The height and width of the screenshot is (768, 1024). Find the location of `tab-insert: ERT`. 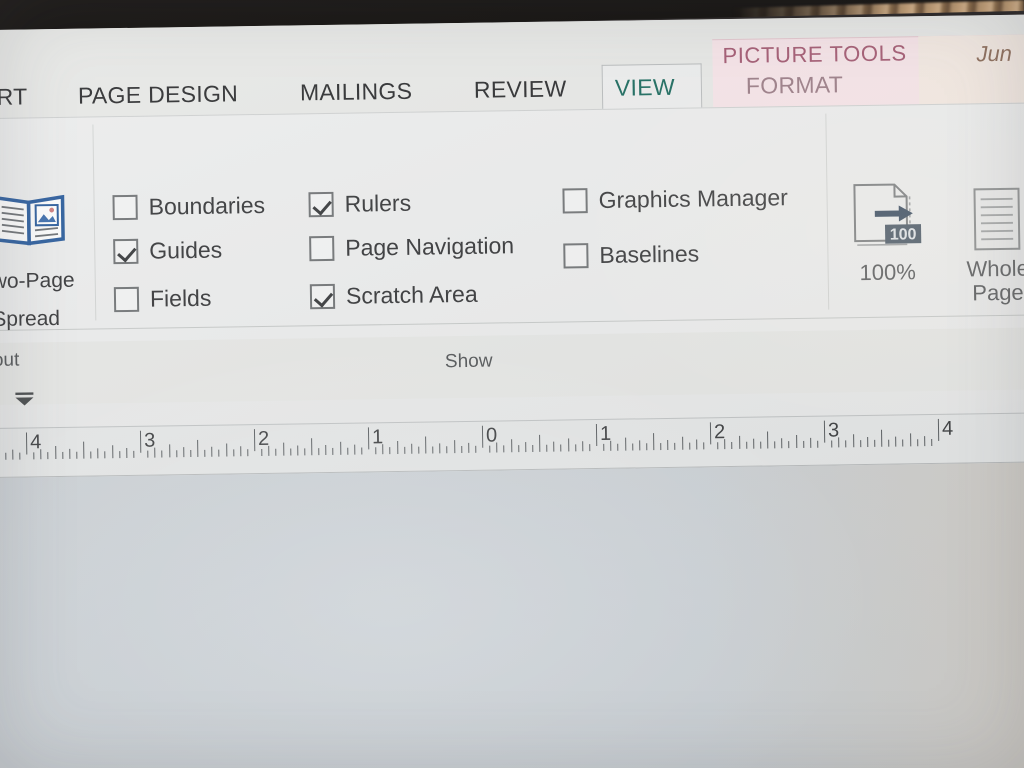

tab-insert: ERT is located at coordinates (14, 96).